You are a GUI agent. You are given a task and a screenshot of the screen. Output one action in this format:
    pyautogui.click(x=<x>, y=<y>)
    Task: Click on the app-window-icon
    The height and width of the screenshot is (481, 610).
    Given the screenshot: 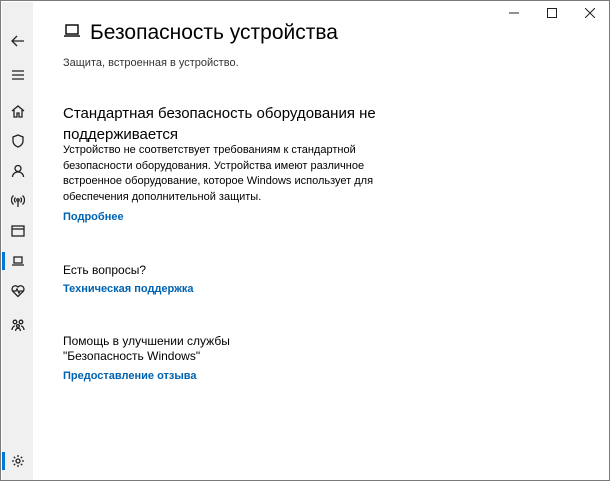 What is the action you would take?
    pyautogui.click(x=17, y=231)
    